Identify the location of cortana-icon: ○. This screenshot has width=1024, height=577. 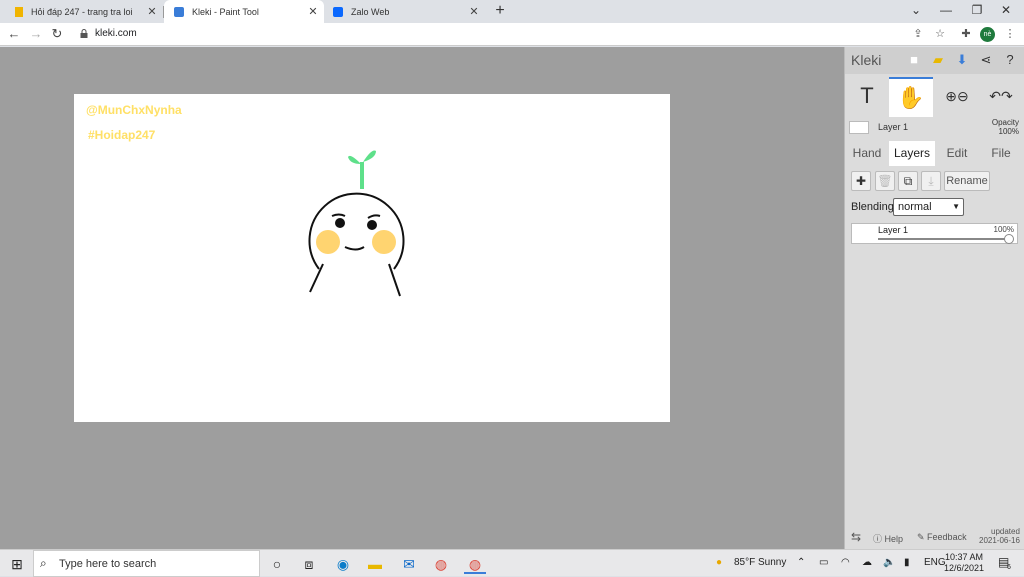
(277, 564).